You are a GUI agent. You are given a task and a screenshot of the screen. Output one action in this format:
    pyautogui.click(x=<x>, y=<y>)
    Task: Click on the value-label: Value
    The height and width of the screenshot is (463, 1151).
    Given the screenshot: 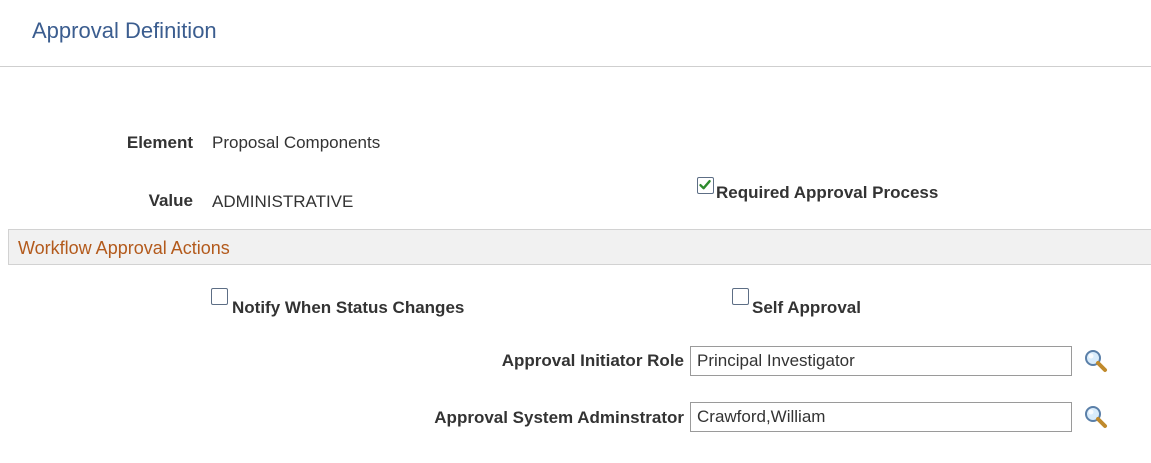 What is the action you would take?
    pyautogui.click(x=170, y=200)
    